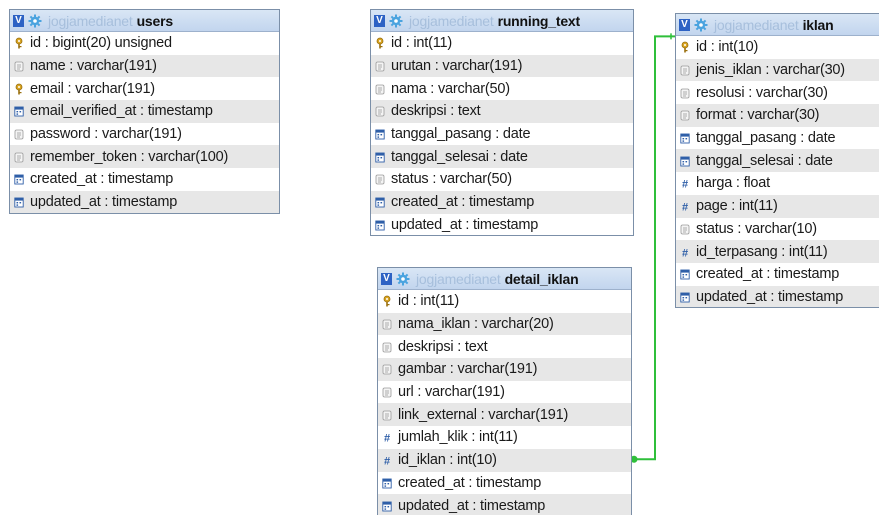 Image resolution: width=879 pixels, height=515 pixels. I want to click on column-row: url : varchar(191), so click(504, 392).